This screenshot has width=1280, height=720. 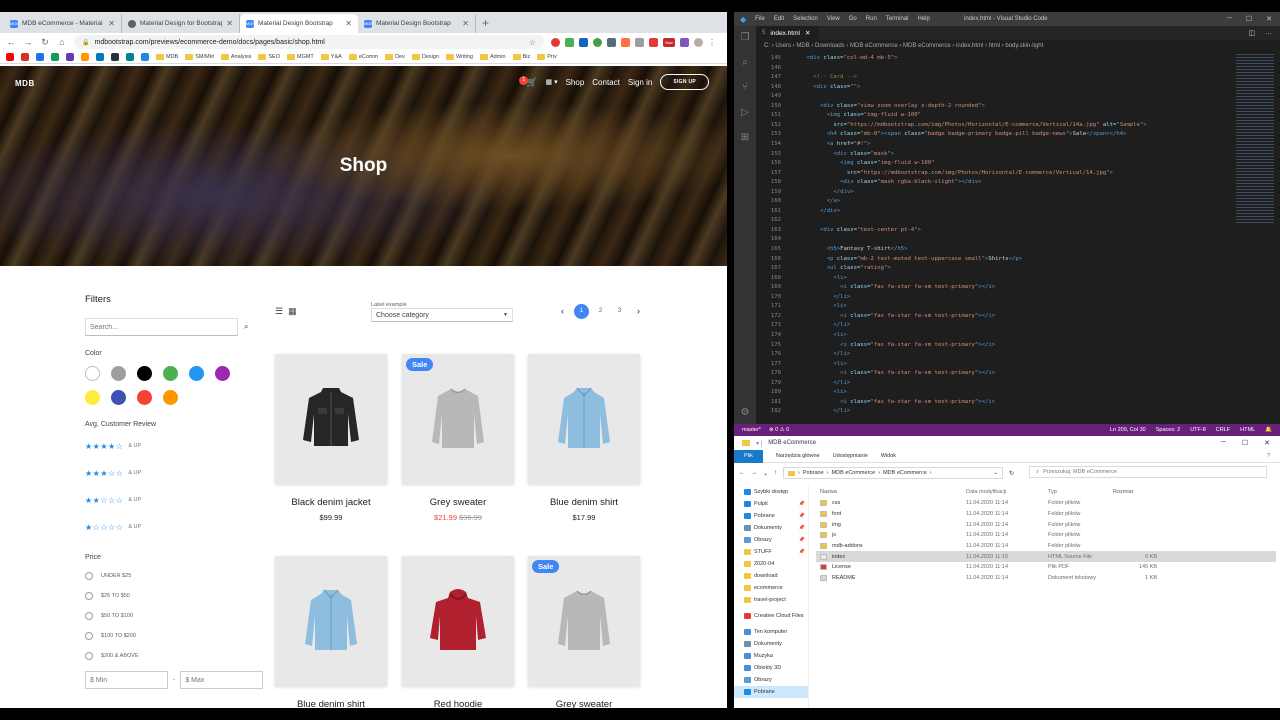 What do you see at coordinates (1046, 503) in the screenshot?
I see `file-row: css 11.04.2020 11:14 Folder plików` at bounding box center [1046, 503].